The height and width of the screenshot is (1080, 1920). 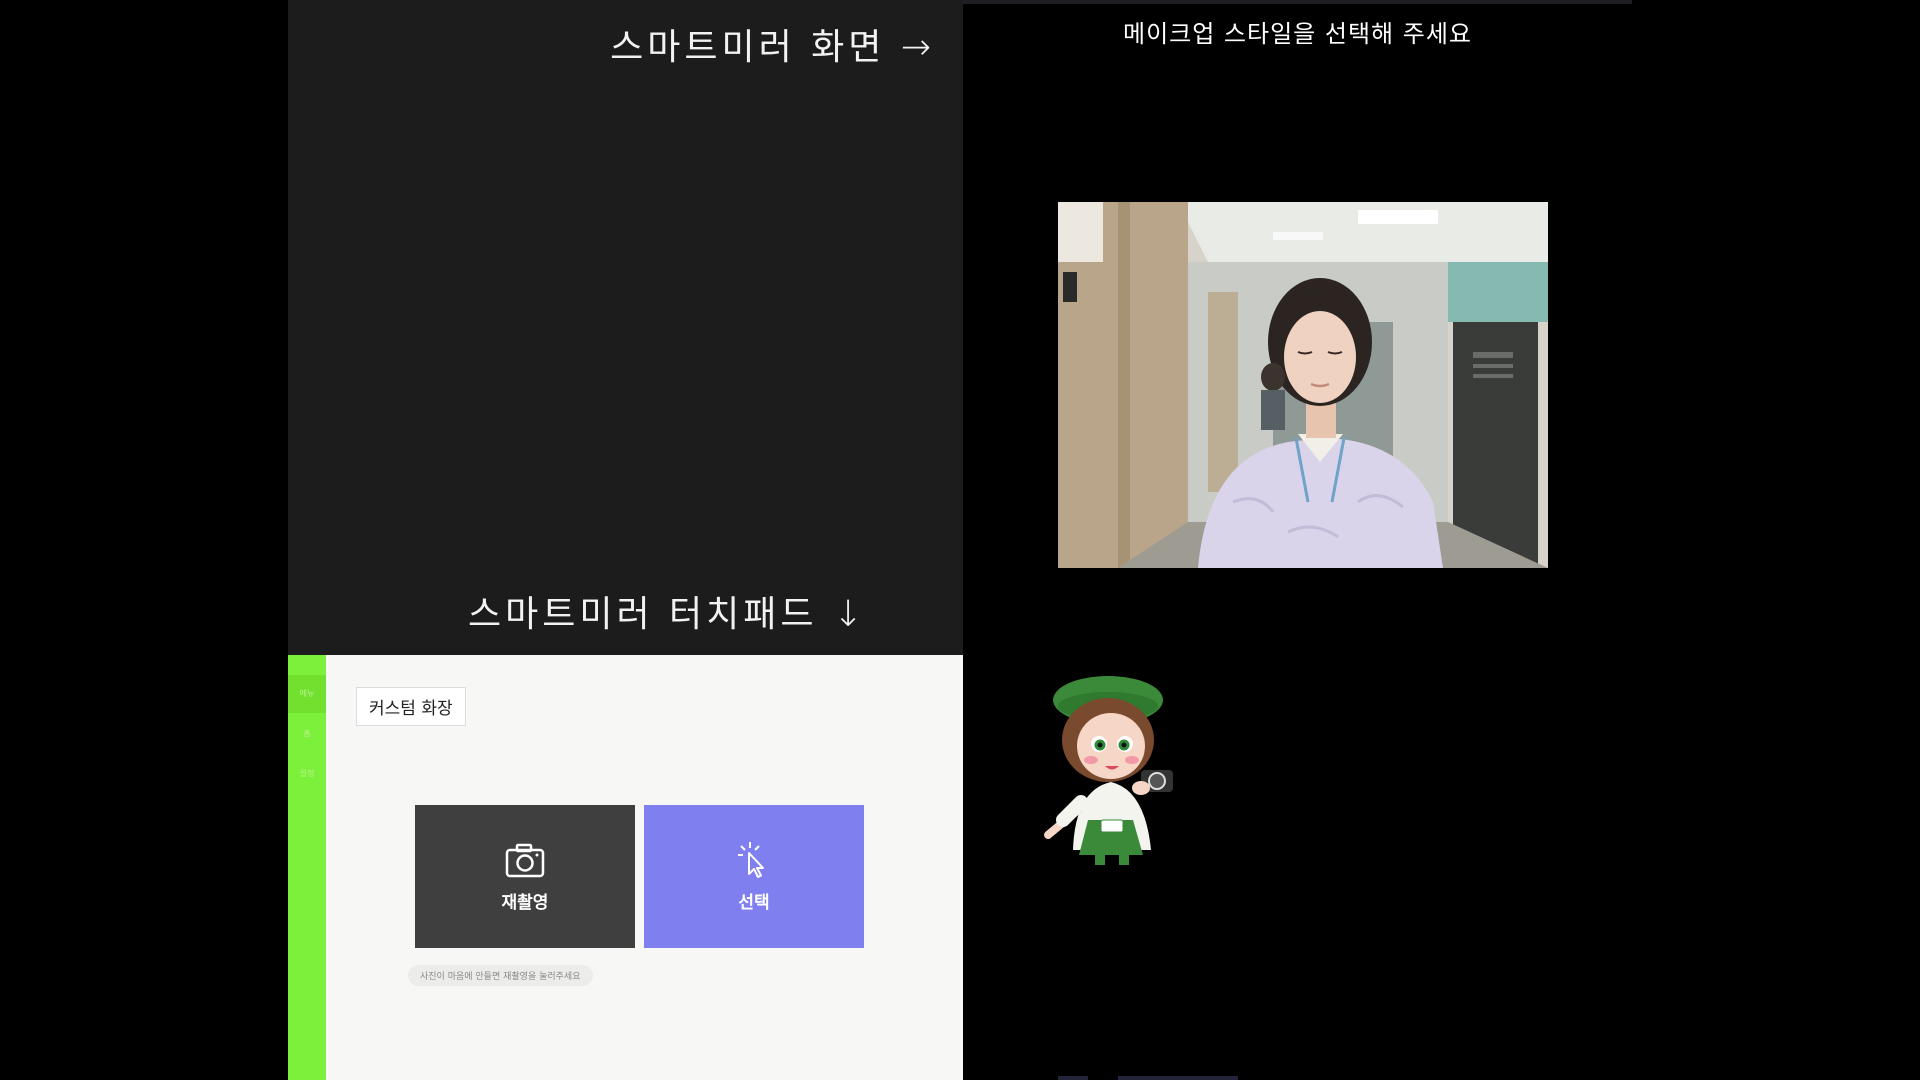 I want to click on retake-label: 재촬영, so click(x=525, y=903).